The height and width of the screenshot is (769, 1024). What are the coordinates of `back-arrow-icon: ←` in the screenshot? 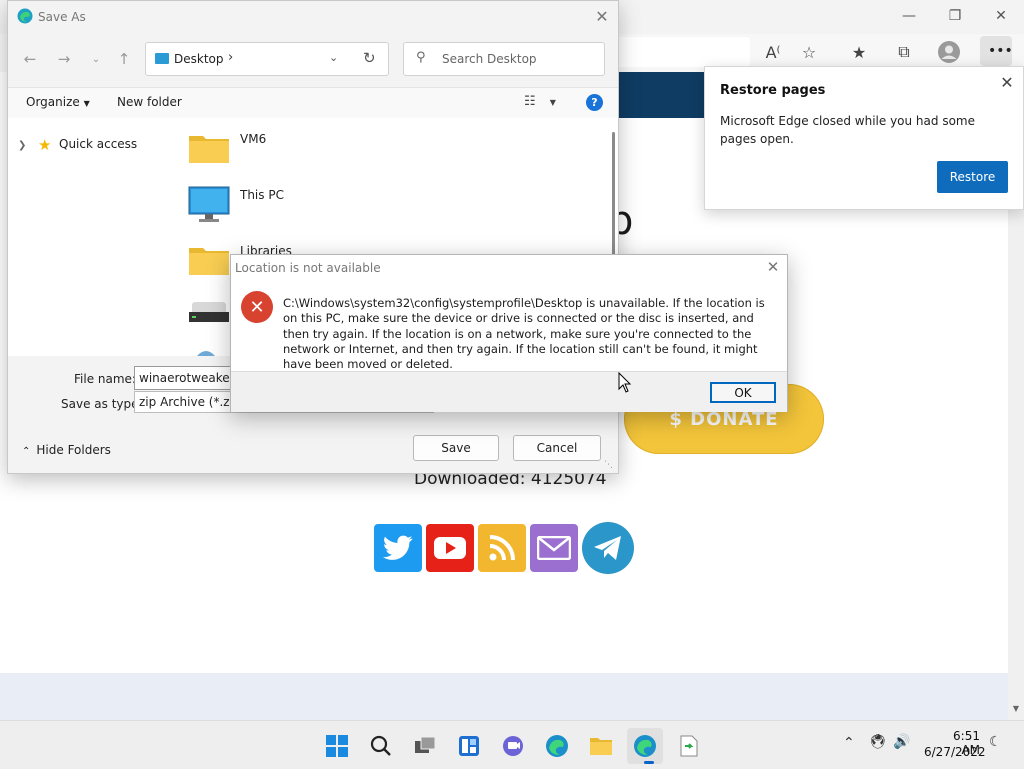 It's located at (30, 59).